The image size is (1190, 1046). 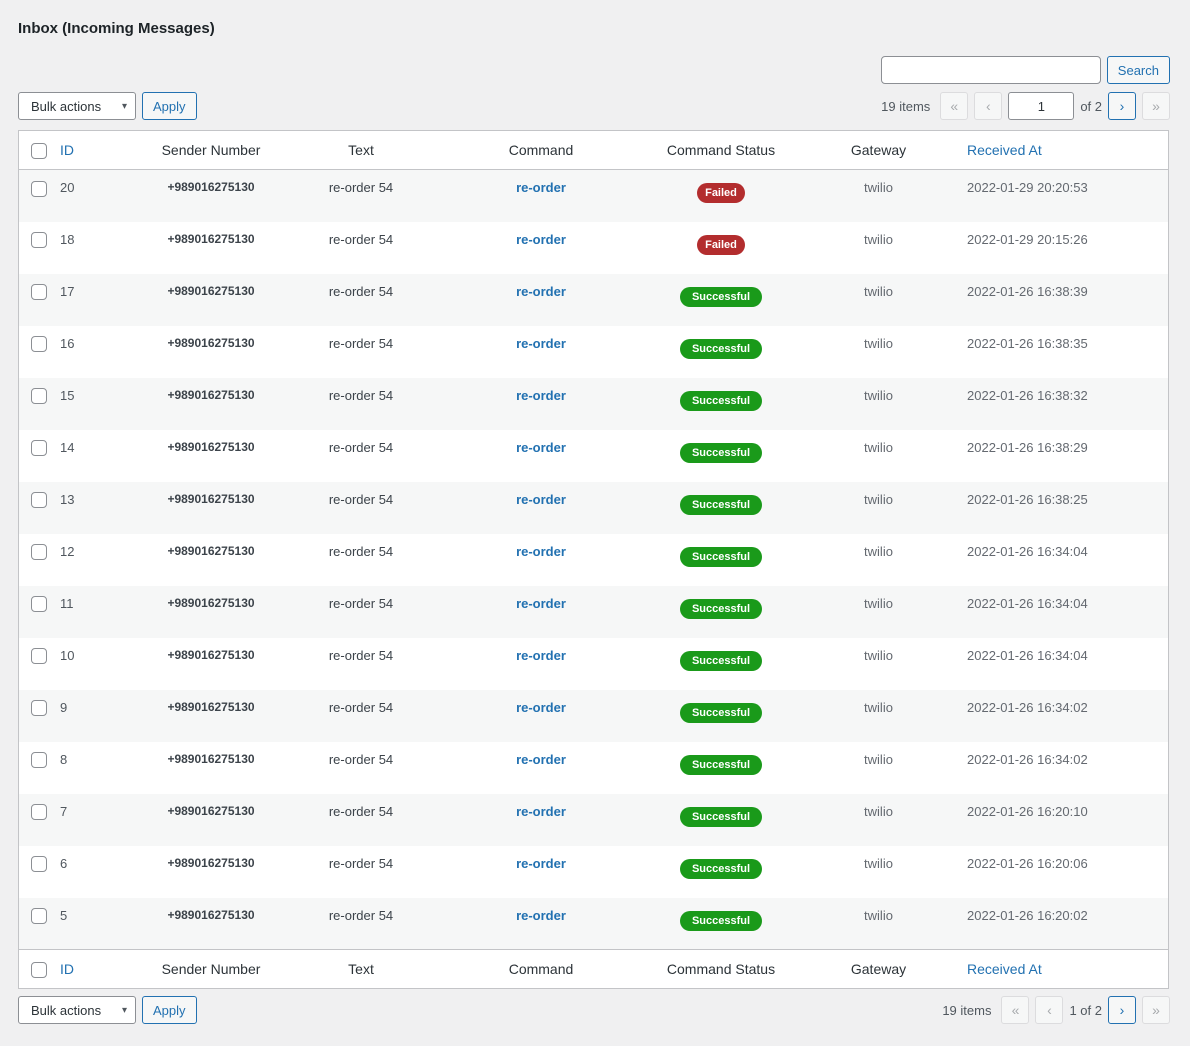 What do you see at coordinates (1156, 1010) in the screenshot?
I see `last-page-button-bottom: »` at bounding box center [1156, 1010].